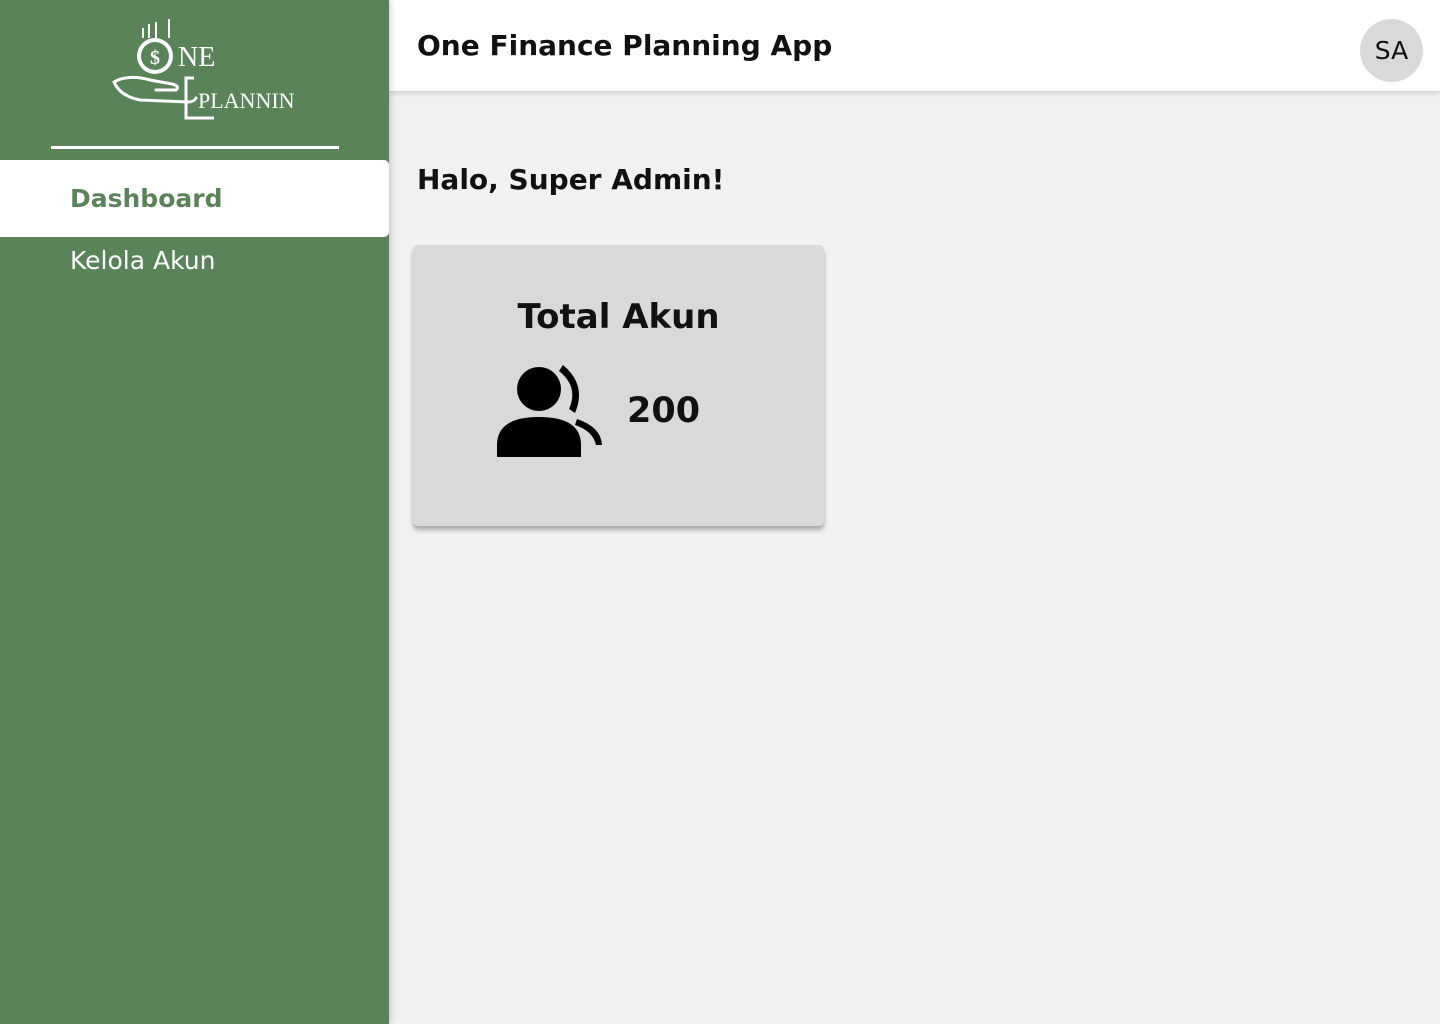  I want to click on users-icon, so click(550, 410).